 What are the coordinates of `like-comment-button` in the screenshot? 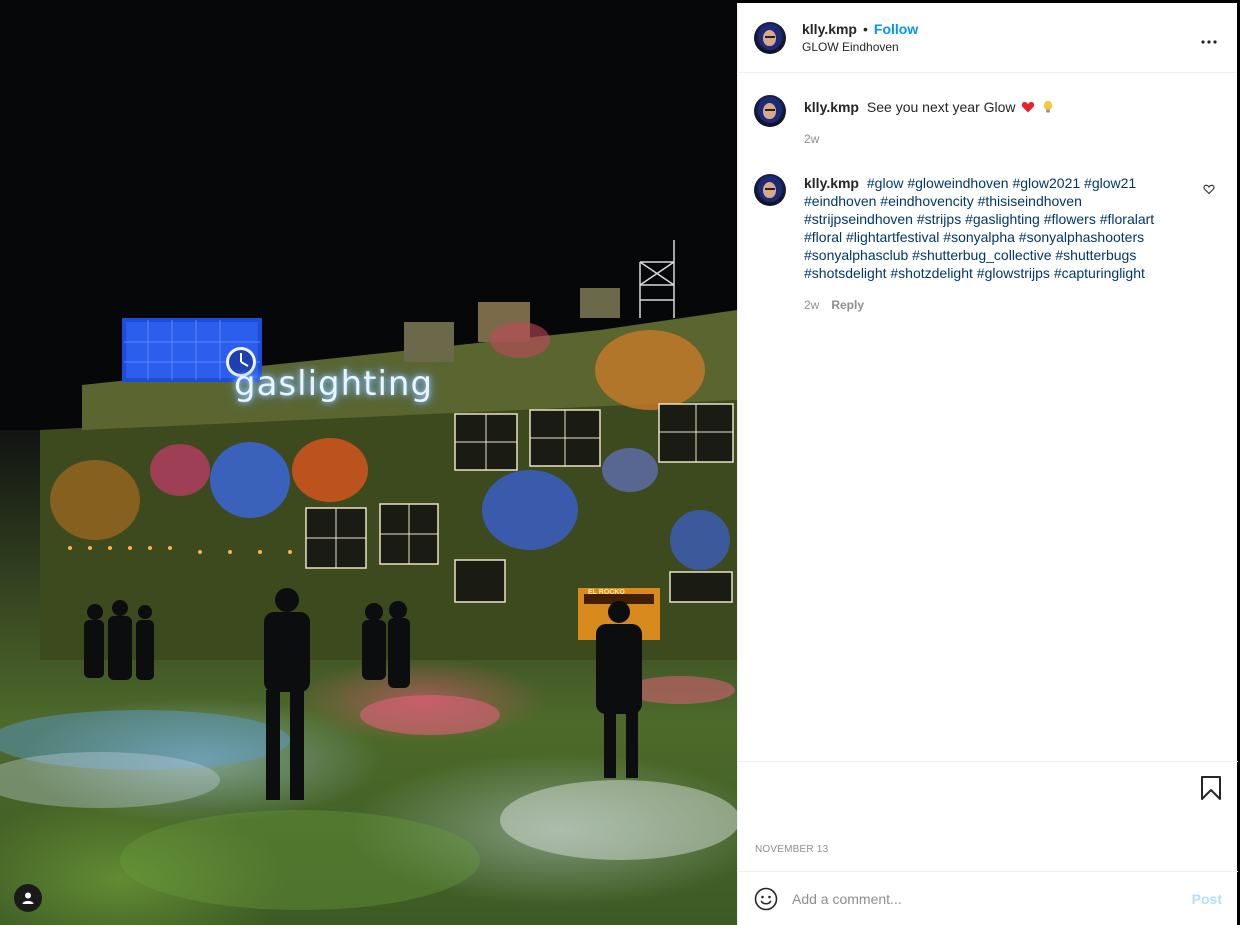 It's located at (1209, 191).